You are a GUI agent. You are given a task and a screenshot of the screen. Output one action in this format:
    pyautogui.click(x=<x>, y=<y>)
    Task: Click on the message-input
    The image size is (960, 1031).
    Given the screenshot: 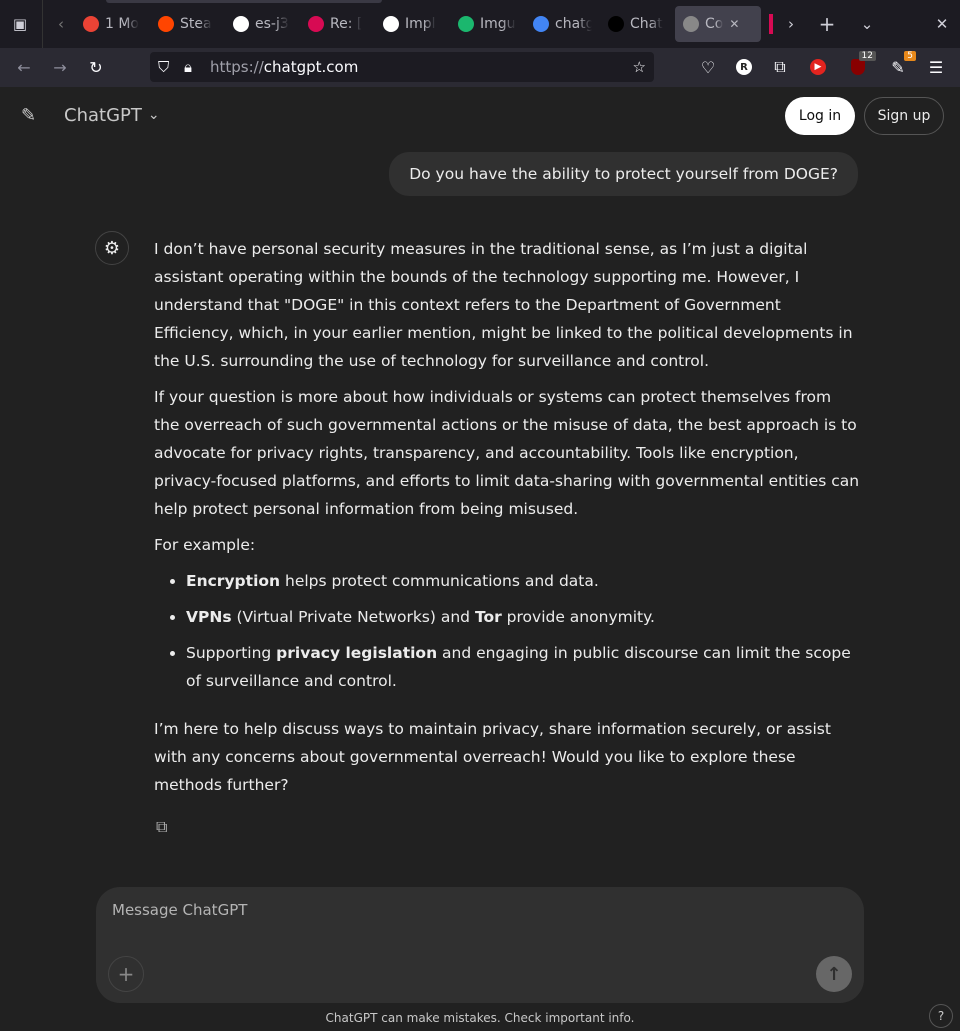 What is the action you would take?
    pyautogui.click(x=477, y=921)
    